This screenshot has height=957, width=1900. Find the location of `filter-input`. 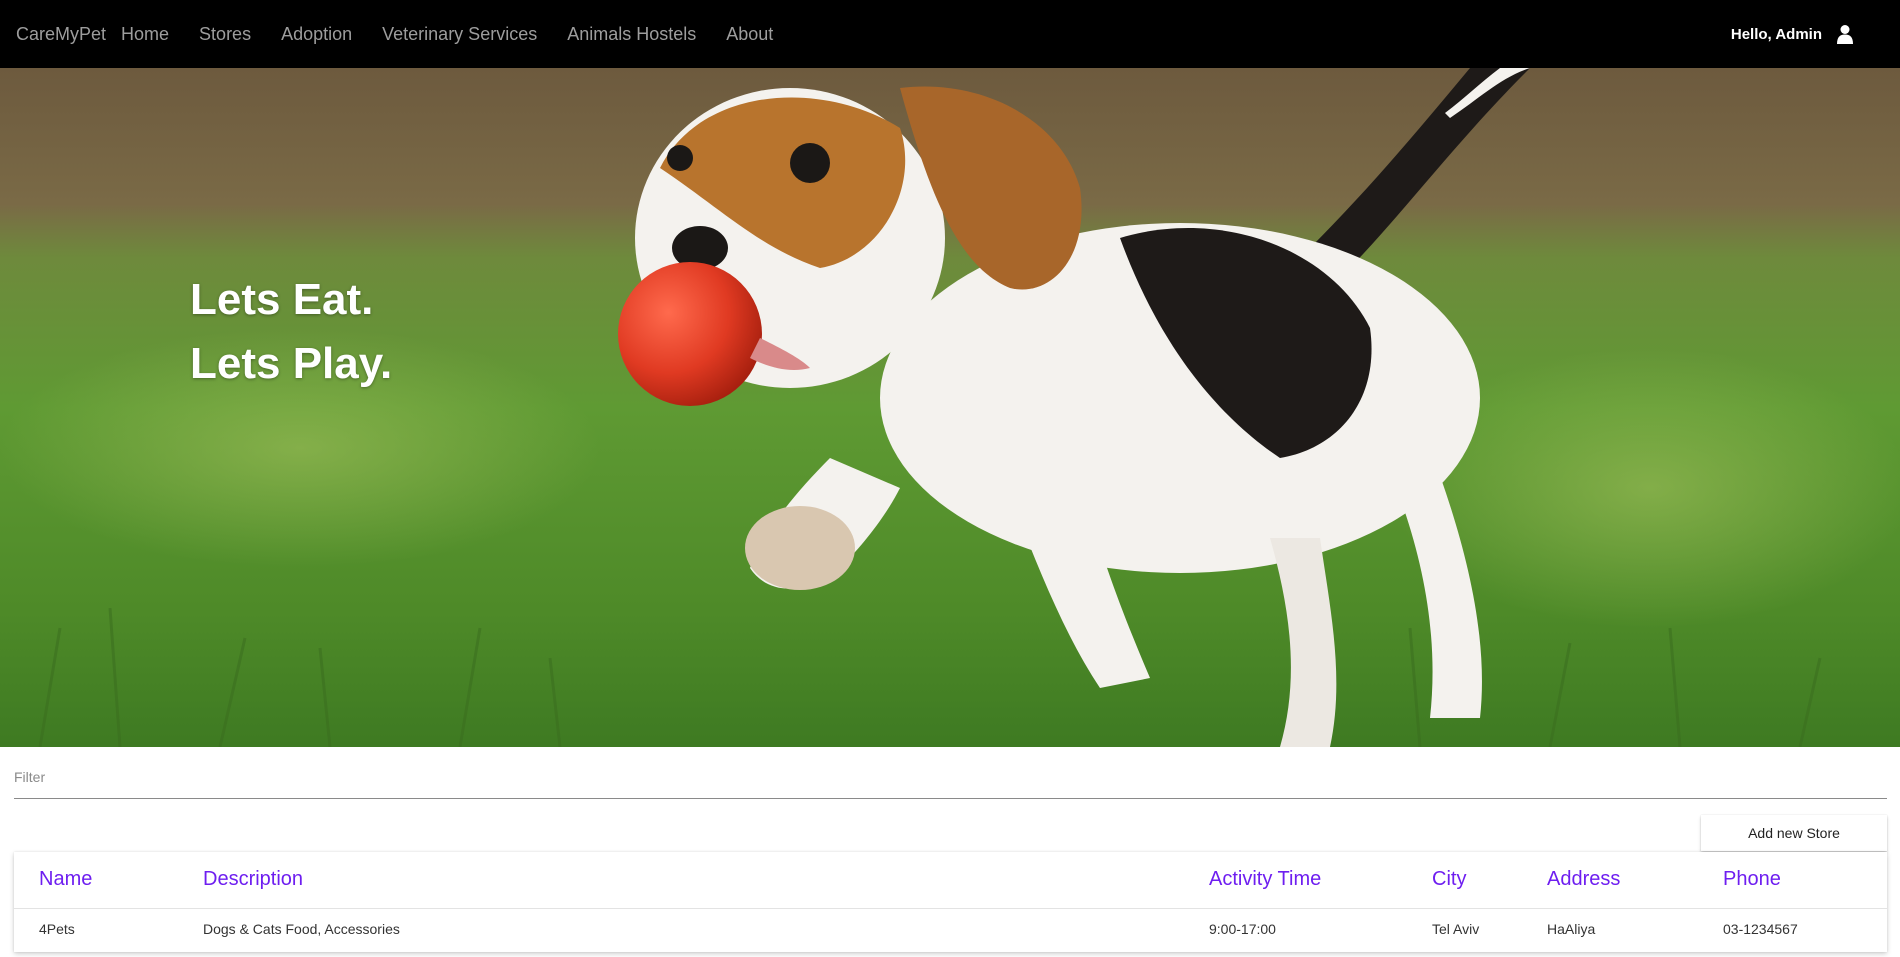

filter-input is located at coordinates (950, 777).